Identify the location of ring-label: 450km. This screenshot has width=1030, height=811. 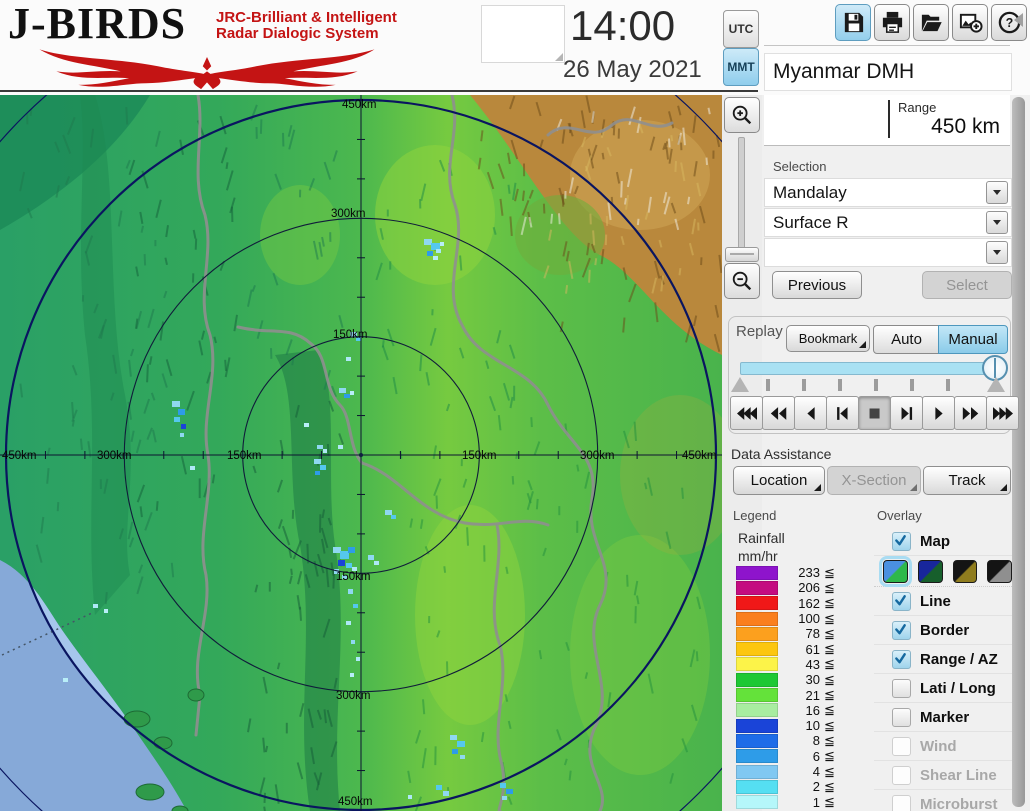
(355, 802).